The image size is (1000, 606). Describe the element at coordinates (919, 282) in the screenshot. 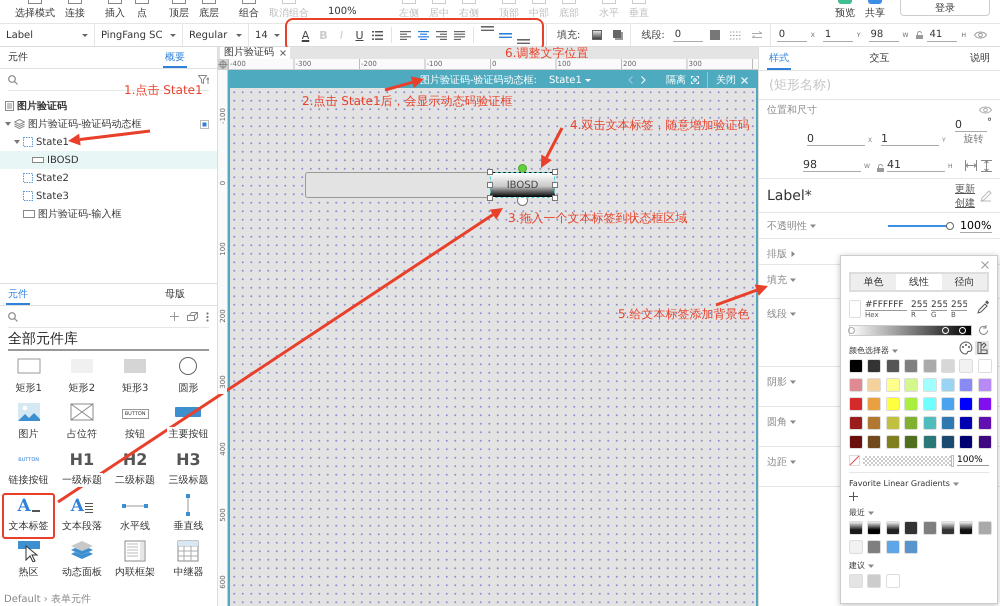

I see `fill-type-tab: 线性` at that location.